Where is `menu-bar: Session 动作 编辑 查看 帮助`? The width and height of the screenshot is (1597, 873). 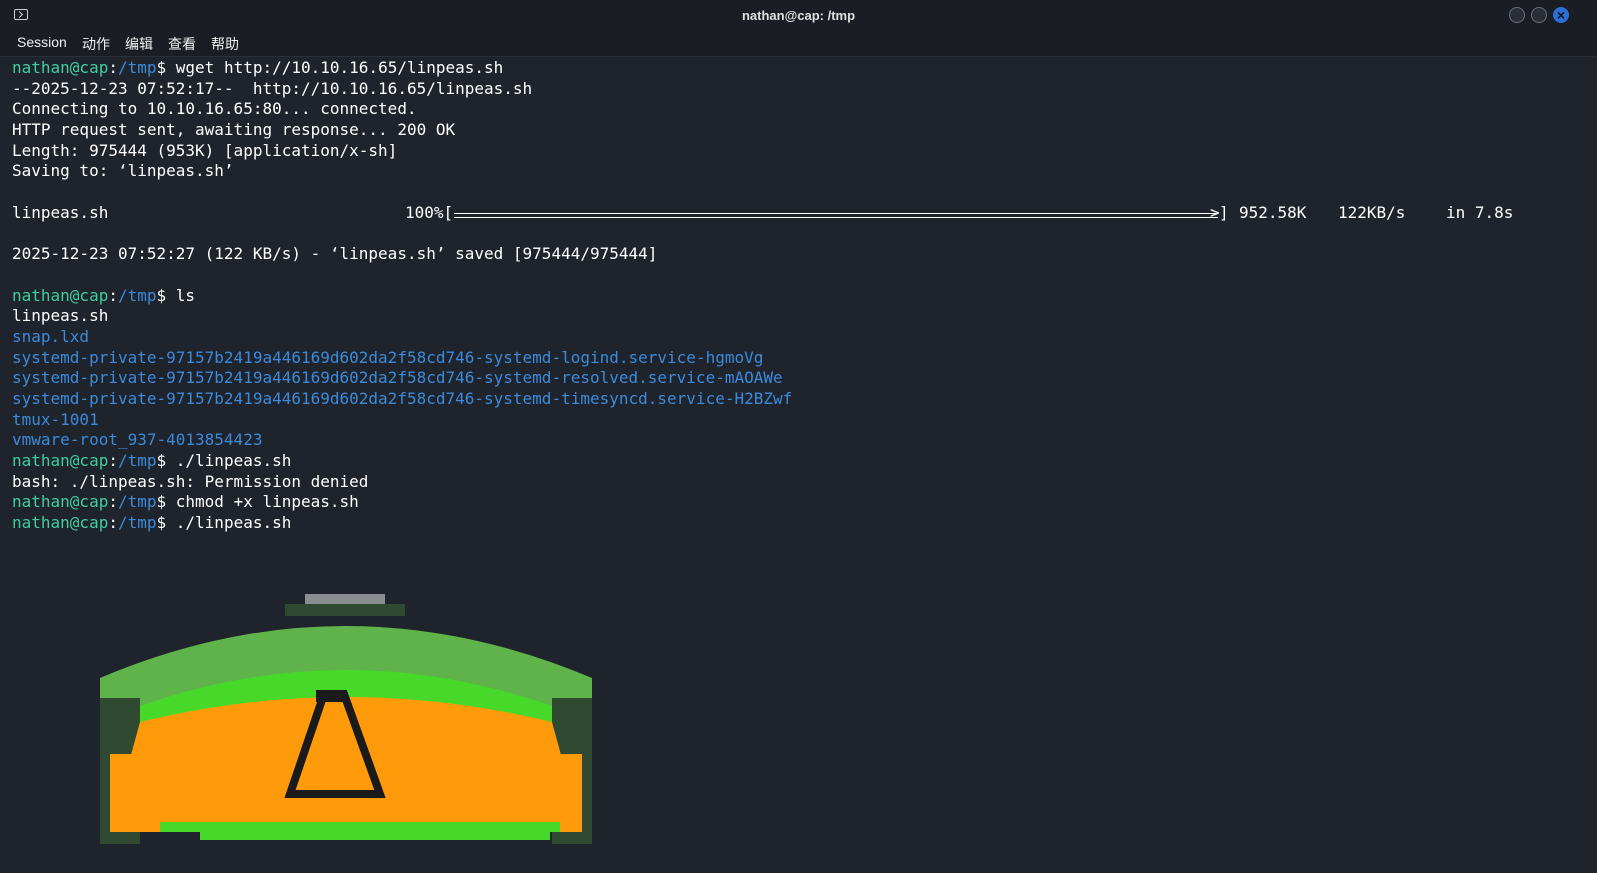
menu-bar: Session 动作 编辑 查看 帮助 is located at coordinates (798, 43).